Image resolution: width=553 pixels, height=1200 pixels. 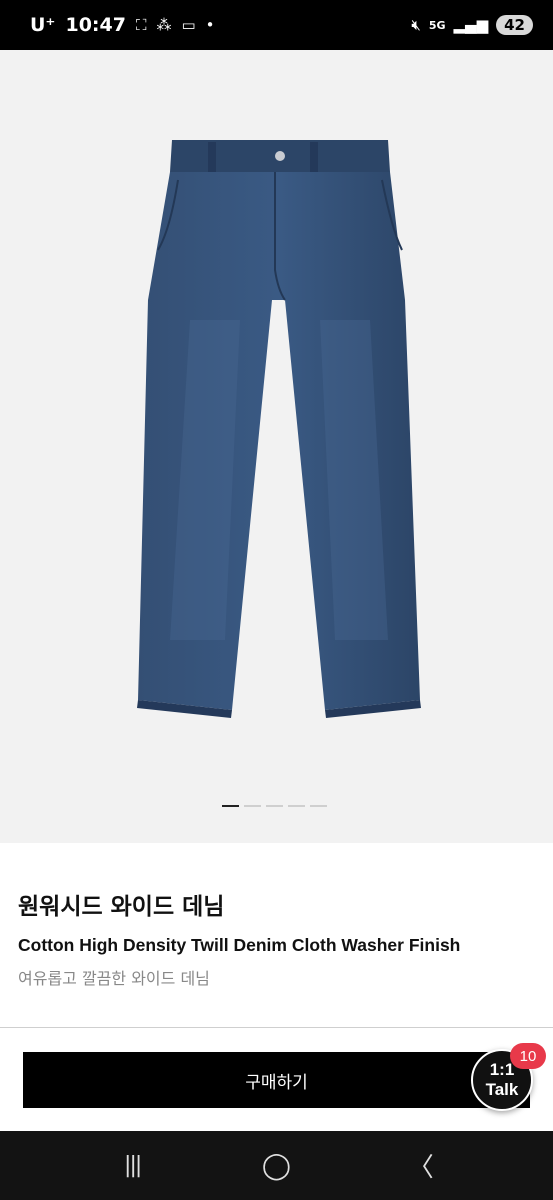 What do you see at coordinates (502, 1089) in the screenshot?
I see `talk-line2: Talk` at bounding box center [502, 1089].